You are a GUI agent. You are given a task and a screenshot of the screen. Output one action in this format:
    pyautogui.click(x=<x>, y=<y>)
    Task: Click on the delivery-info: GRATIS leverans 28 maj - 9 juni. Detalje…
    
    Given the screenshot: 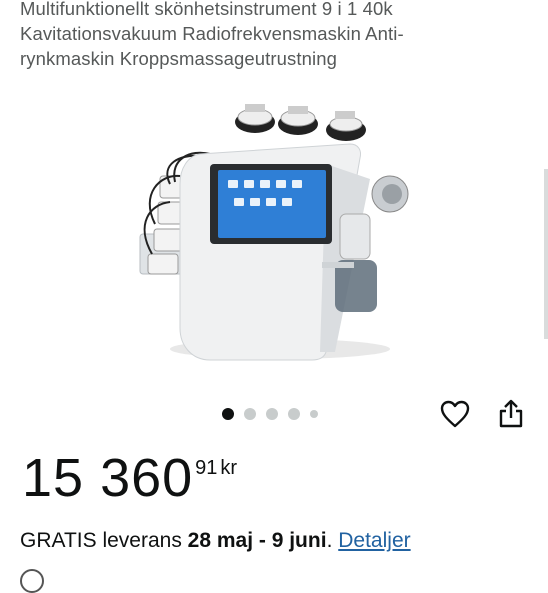 What is the action you would take?
    pyautogui.click(x=215, y=541)
    